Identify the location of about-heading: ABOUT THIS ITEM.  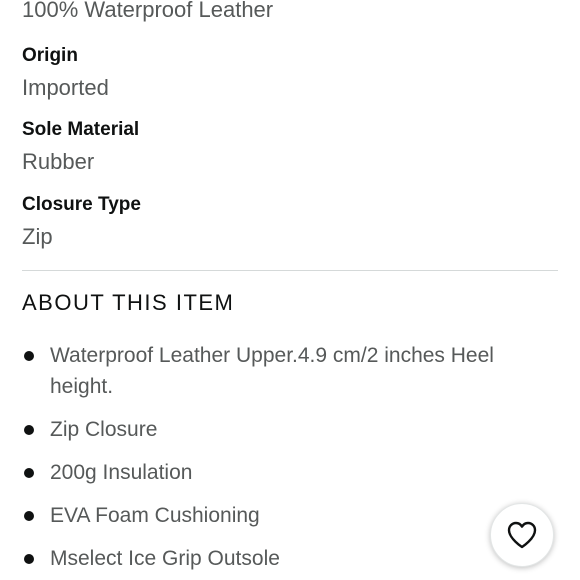
(128, 302).